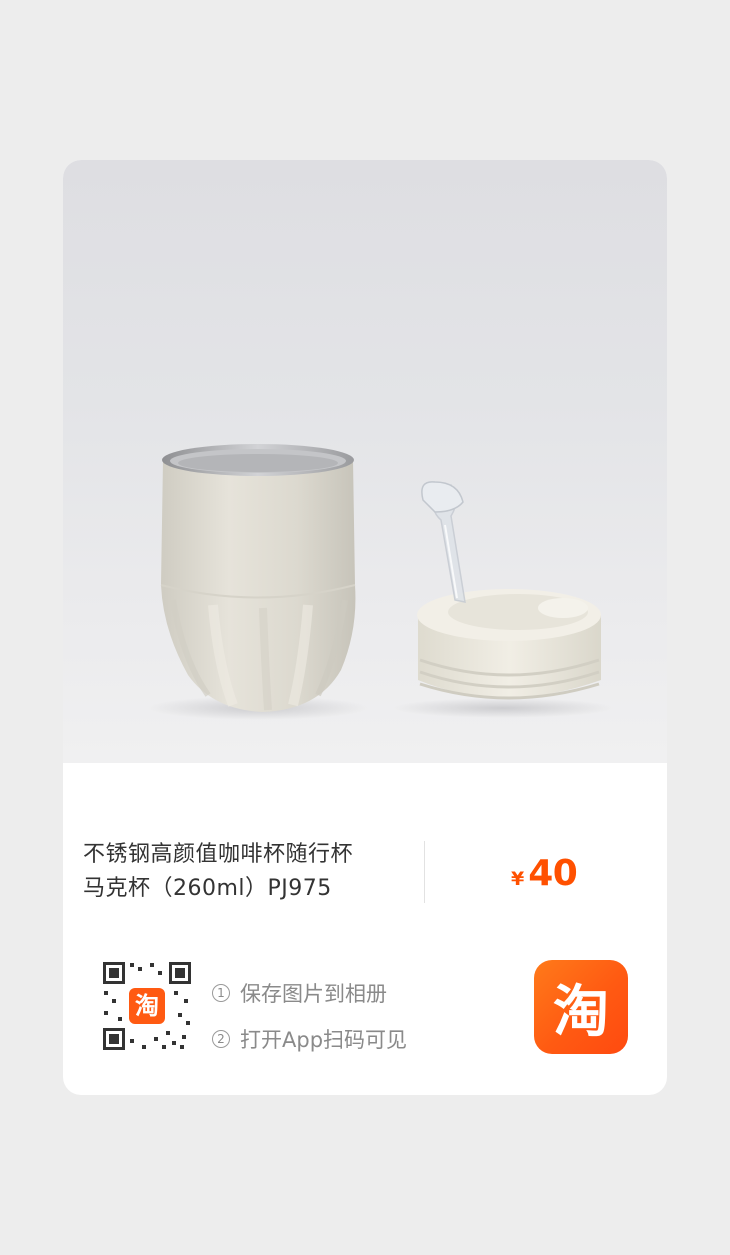  What do you see at coordinates (313, 994) in the screenshot?
I see `step-1-text: 保存图片到相册` at bounding box center [313, 994].